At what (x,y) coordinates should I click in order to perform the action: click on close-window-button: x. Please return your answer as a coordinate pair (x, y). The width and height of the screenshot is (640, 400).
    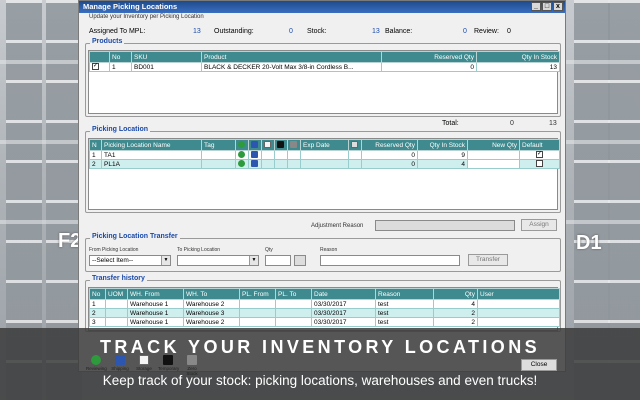
    Looking at the image, I should click on (558, 6).